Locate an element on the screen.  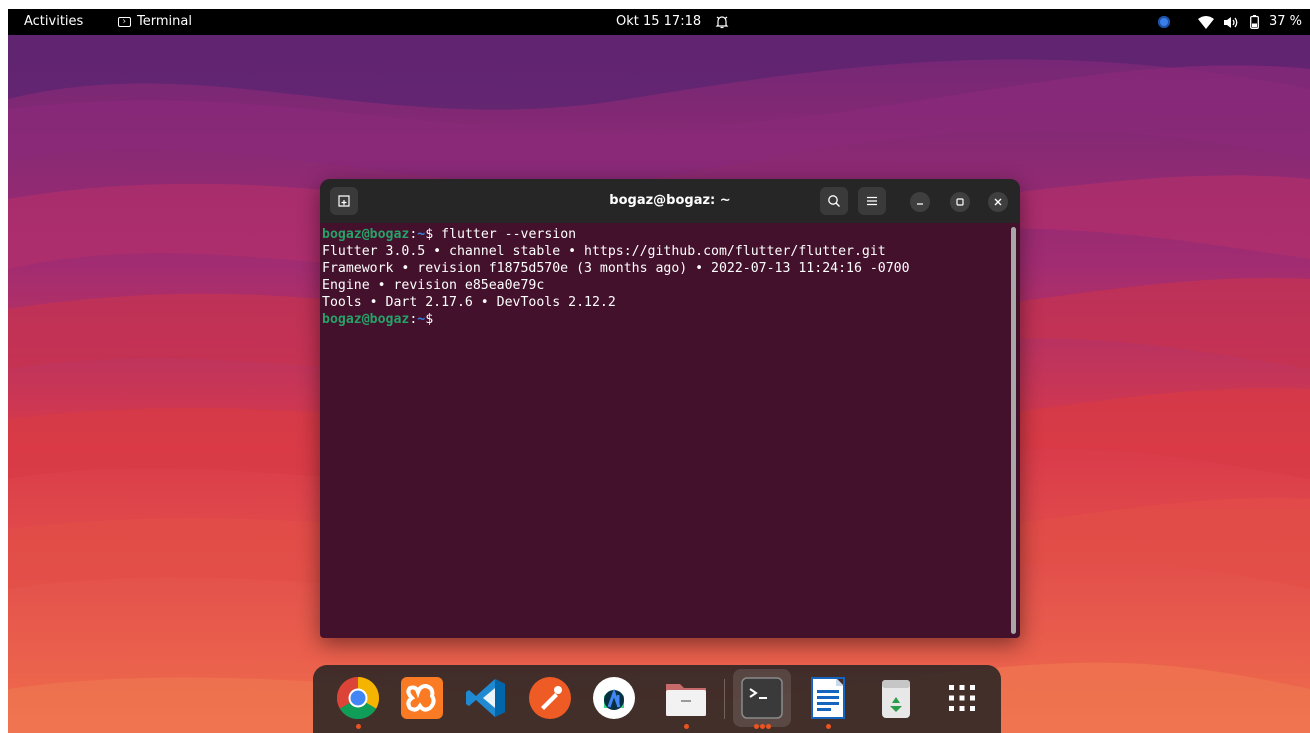
xampp-icon is located at coordinates (422, 698).